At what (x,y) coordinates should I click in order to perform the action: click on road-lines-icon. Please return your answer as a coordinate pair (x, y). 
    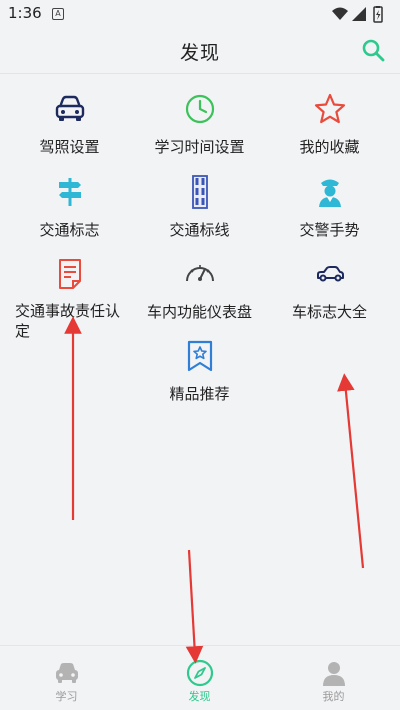
    Looking at the image, I should click on (199, 192).